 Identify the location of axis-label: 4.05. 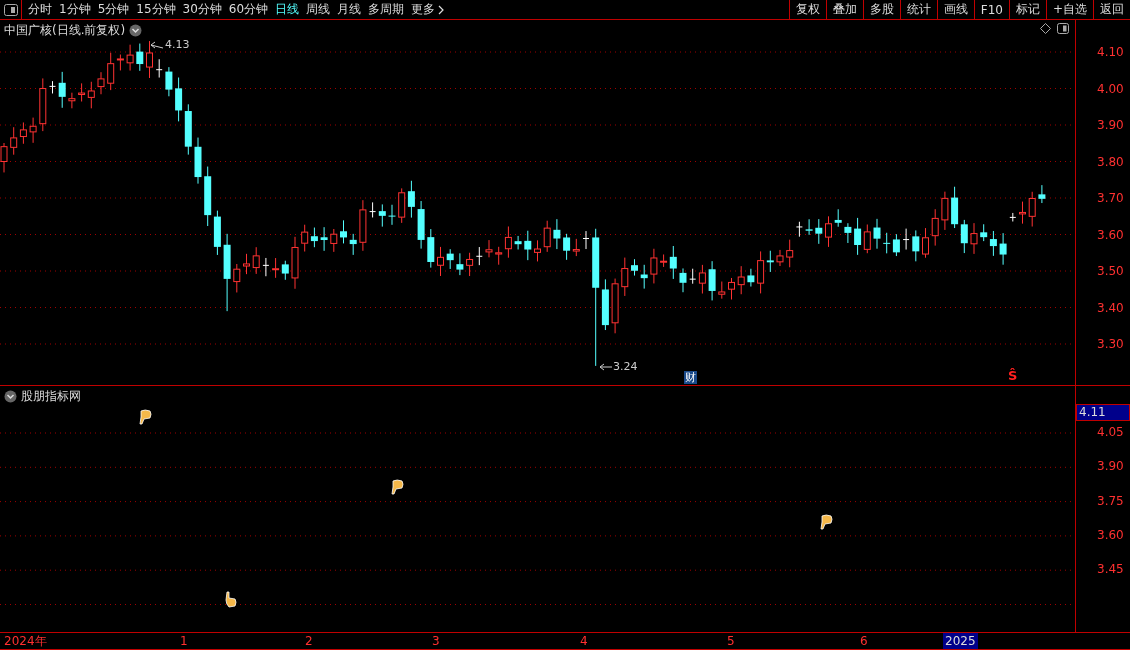
(1110, 432).